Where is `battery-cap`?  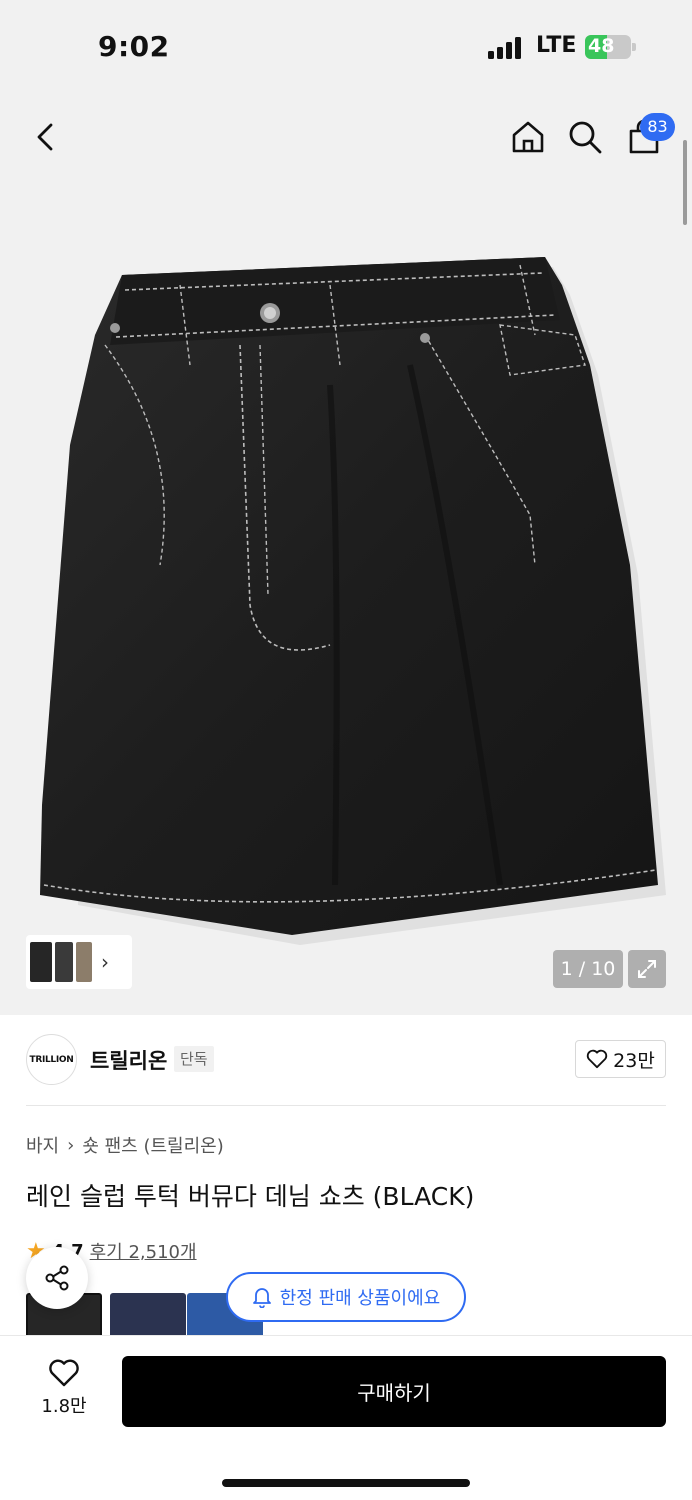 battery-cap is located at coordinates (634, 47).